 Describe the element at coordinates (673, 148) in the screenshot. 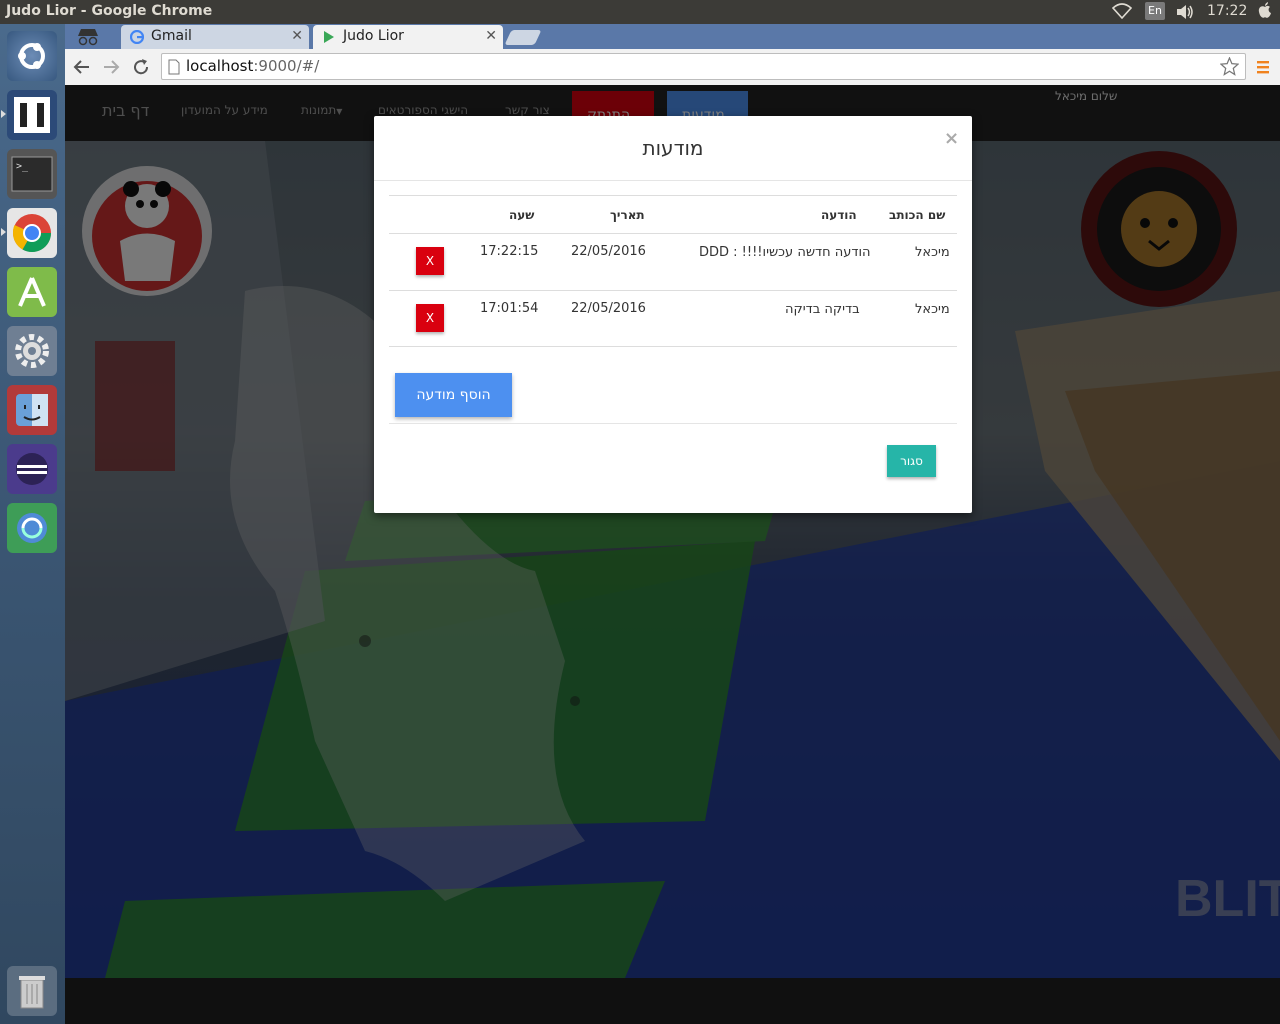

I see `modal-title: מודעות` at that location.